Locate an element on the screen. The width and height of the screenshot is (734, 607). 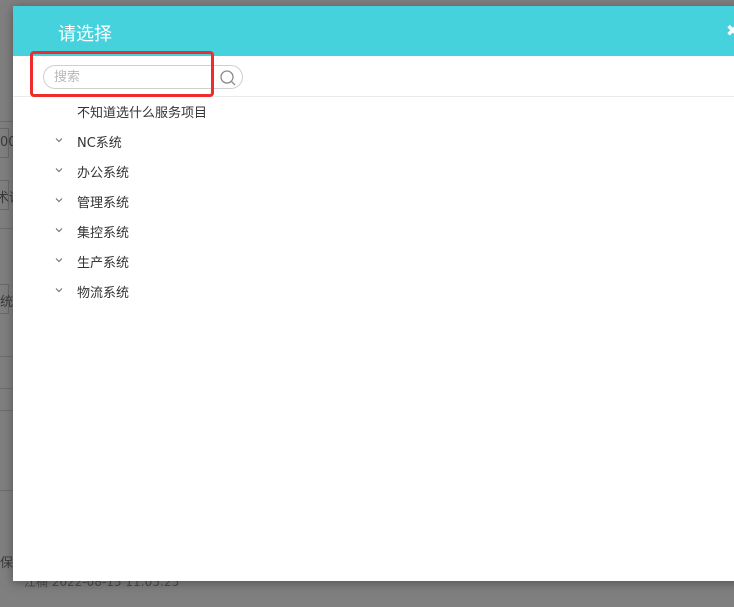
tree-item-label: 生产系统 is located at coordinates (103, 263).